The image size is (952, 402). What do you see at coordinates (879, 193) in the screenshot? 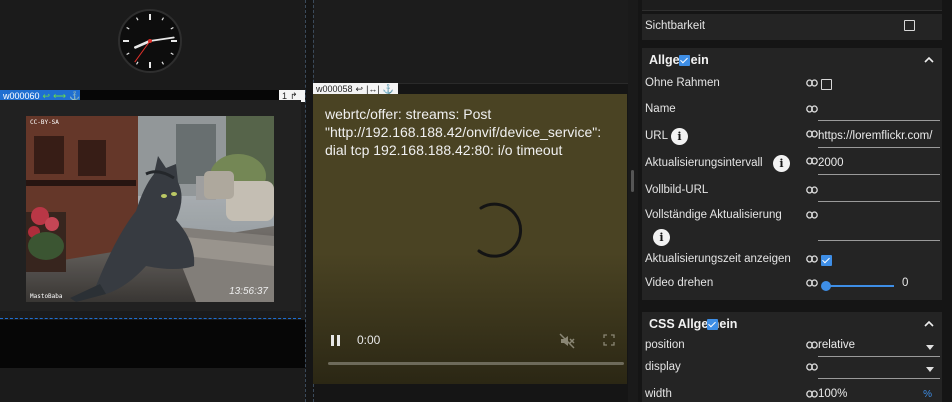
I see `fullscreen-url-input` at bounding box center [879, 193].